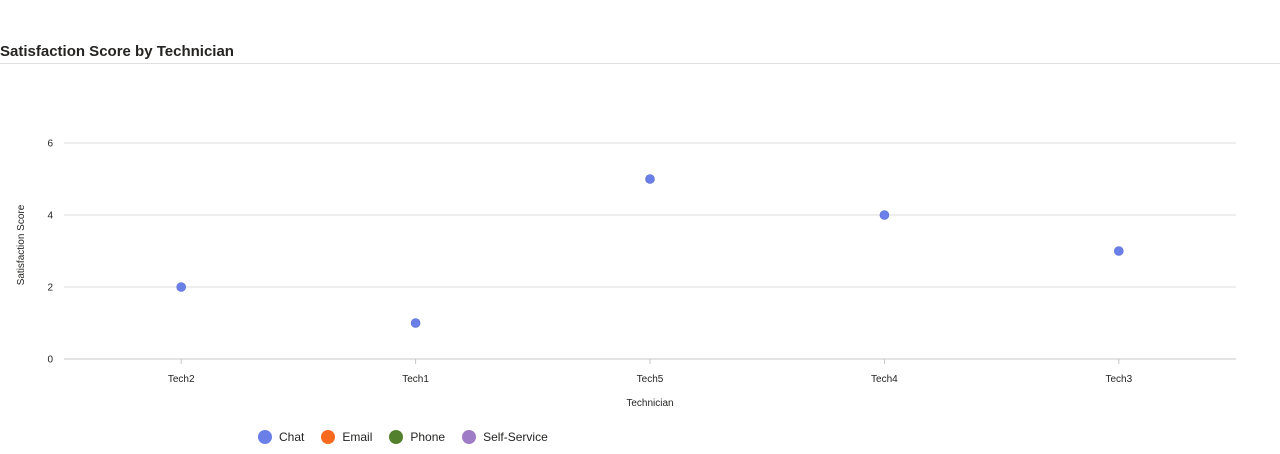 This screenshot has width=1280, height=454. Describe the element at coordinates (515, 437) in the screenshot. I see `legend-label: Self-Service` at that location.